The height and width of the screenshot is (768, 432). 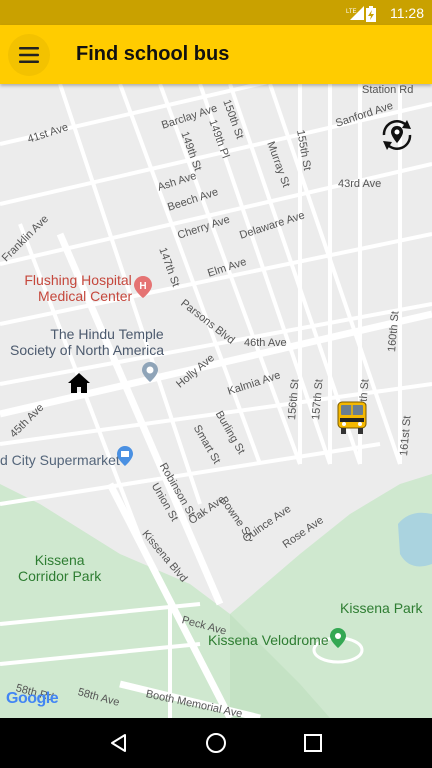 I want to click on lte-signal-icon: LTE, so click(x=355, y=12).